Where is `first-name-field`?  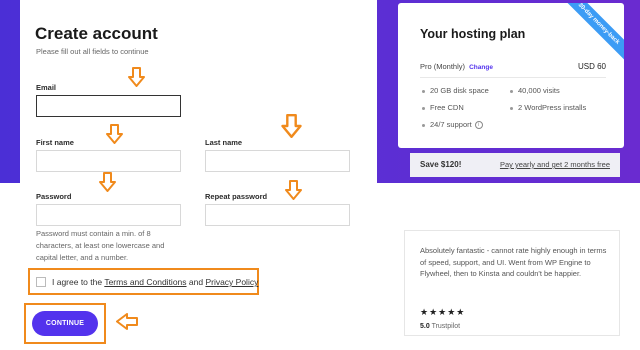
first-name-field is located at coordinates (108, 161).